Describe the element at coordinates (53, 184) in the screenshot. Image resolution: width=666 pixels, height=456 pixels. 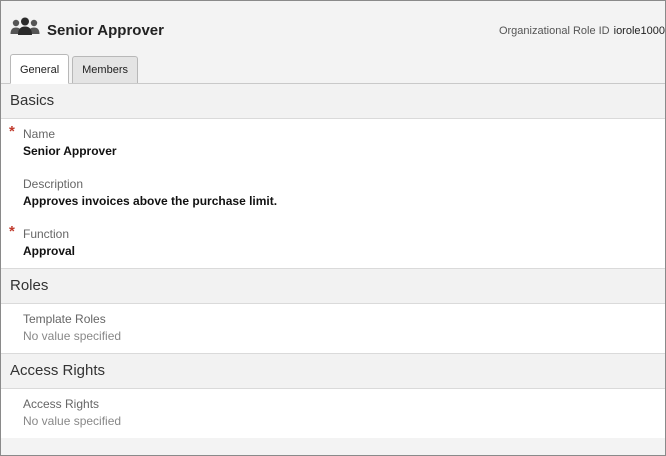
I see `description-label: Description` at that location.